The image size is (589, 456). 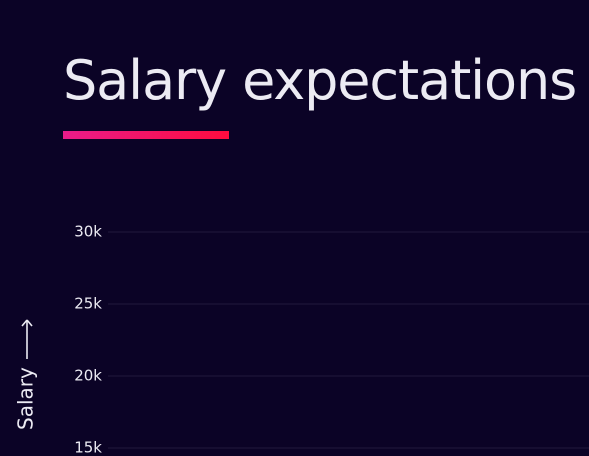 I want to click on y-tick-label: 30k, so click(x=88, y=232).